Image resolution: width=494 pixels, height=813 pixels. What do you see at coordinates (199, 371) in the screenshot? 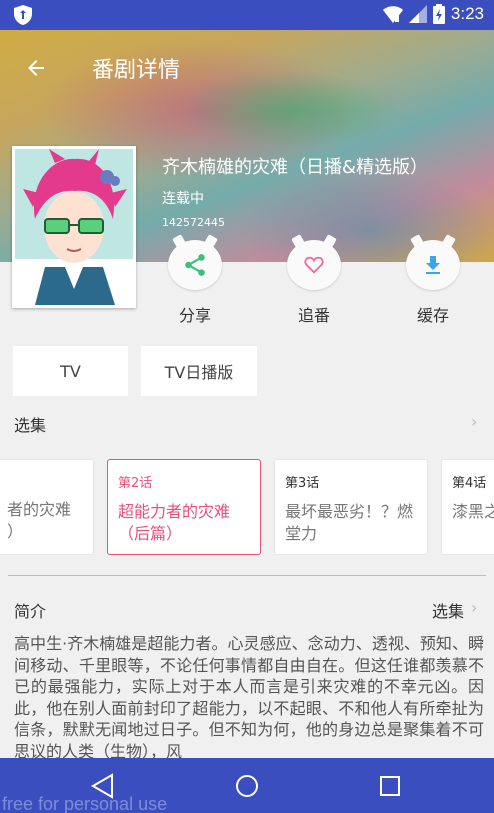
I see `version-chip-tv-daily: TV日播版` at bounding box center [199, 371].